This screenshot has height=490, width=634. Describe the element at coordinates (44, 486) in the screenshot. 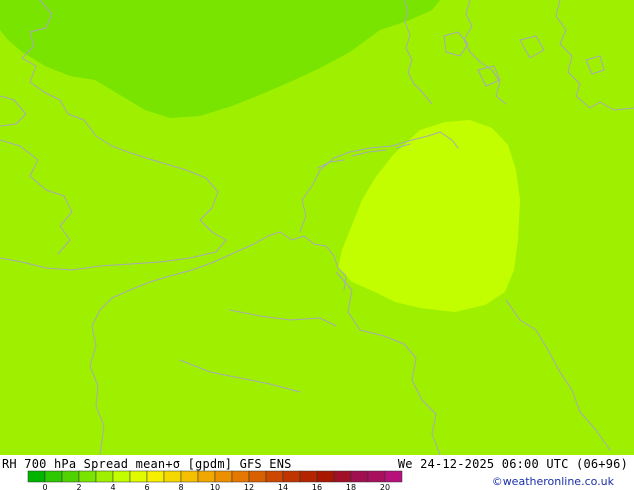

I see `legend-label: 0` at that location.